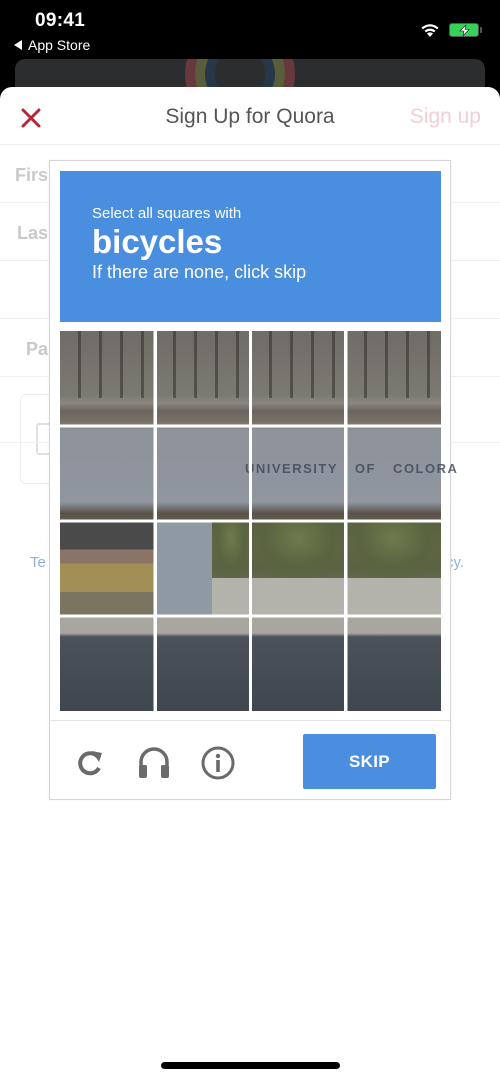 This screenshot has height=1080, width=500. What do you see at coordinates (18, 45) in the screenshot?
I see `back-triangle-icon` at bounding box center [18, 45].